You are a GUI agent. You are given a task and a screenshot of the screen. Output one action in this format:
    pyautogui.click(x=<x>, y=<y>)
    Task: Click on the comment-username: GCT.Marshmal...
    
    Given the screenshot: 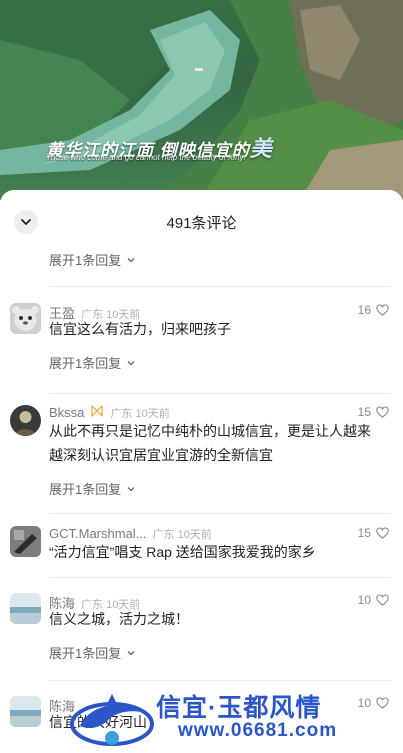 What is the action you would take?
    pyautogui.click(x=98, y=533)
    